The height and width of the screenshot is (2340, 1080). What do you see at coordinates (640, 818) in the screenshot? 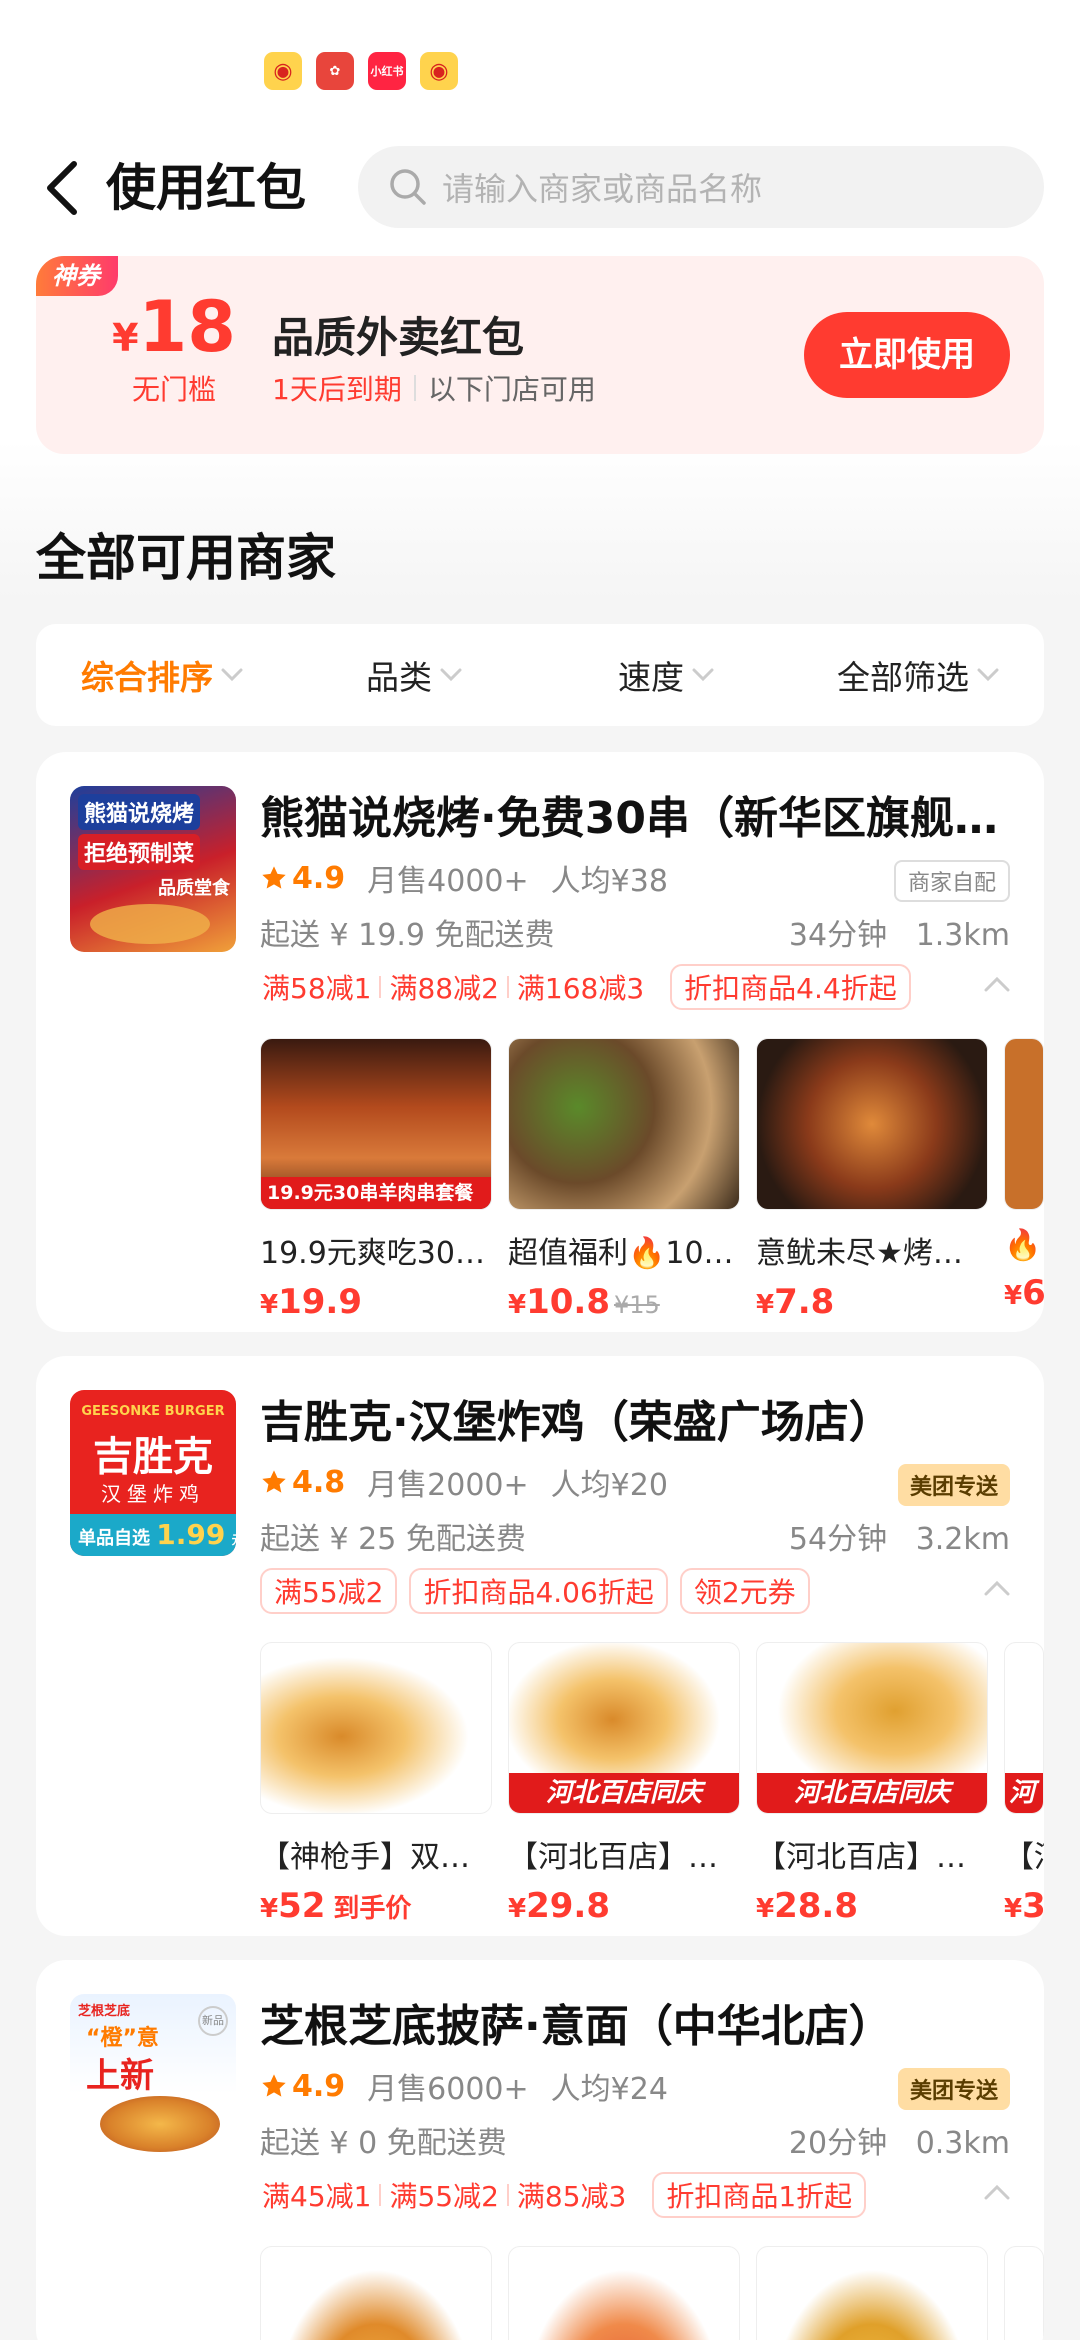
I see `store-name: 熊猫说烧烤·免费30串（新华区旗舰店）` at bounding box center [640, 818].